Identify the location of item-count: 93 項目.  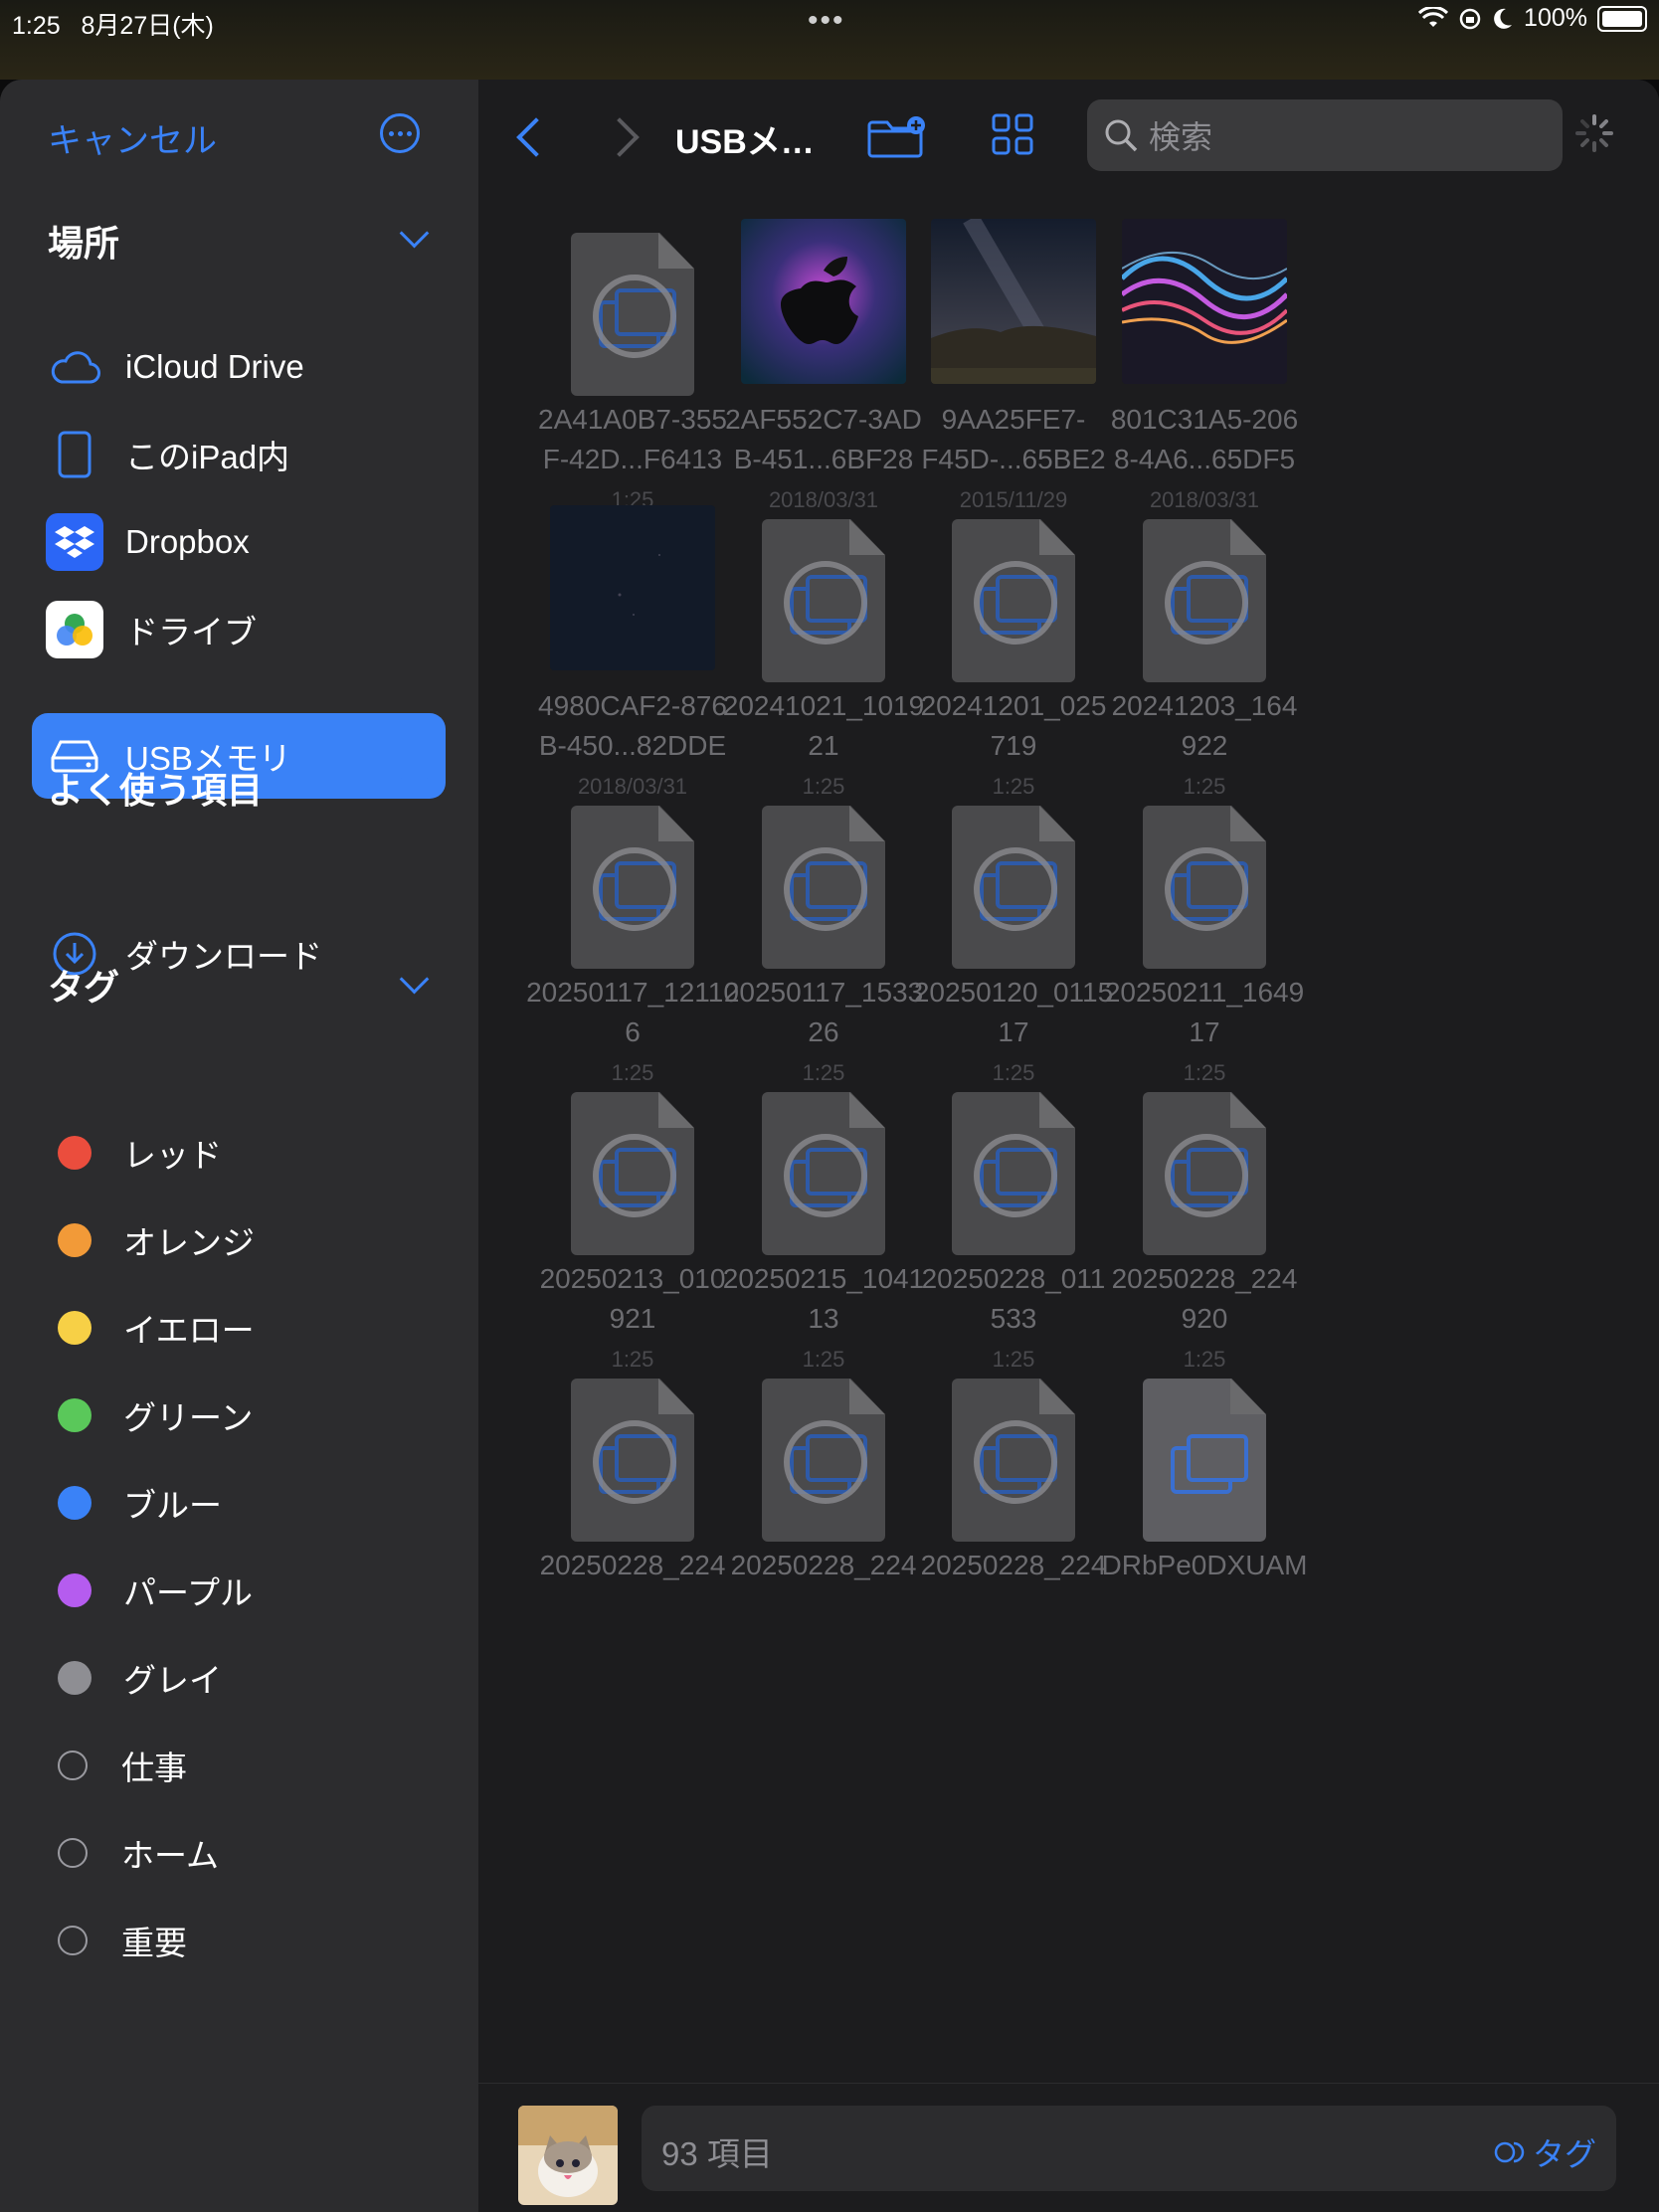
(717, 2153).